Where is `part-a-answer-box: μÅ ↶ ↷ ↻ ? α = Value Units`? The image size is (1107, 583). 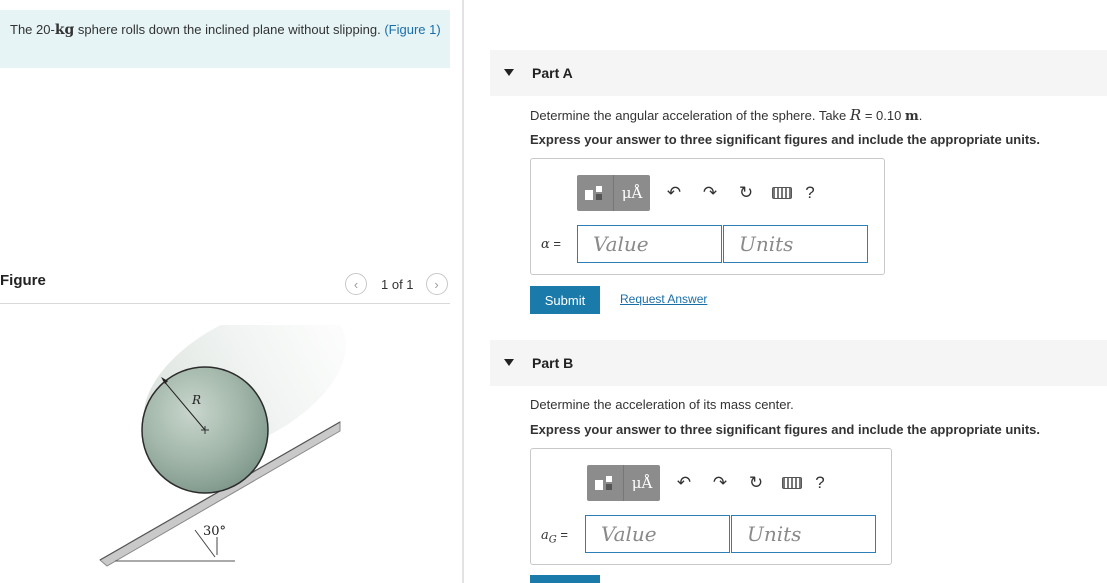 part-a-answer-box: μÅ ↶ ↷ ↻ ? α = Value Units is located at coordinates (707, 216).